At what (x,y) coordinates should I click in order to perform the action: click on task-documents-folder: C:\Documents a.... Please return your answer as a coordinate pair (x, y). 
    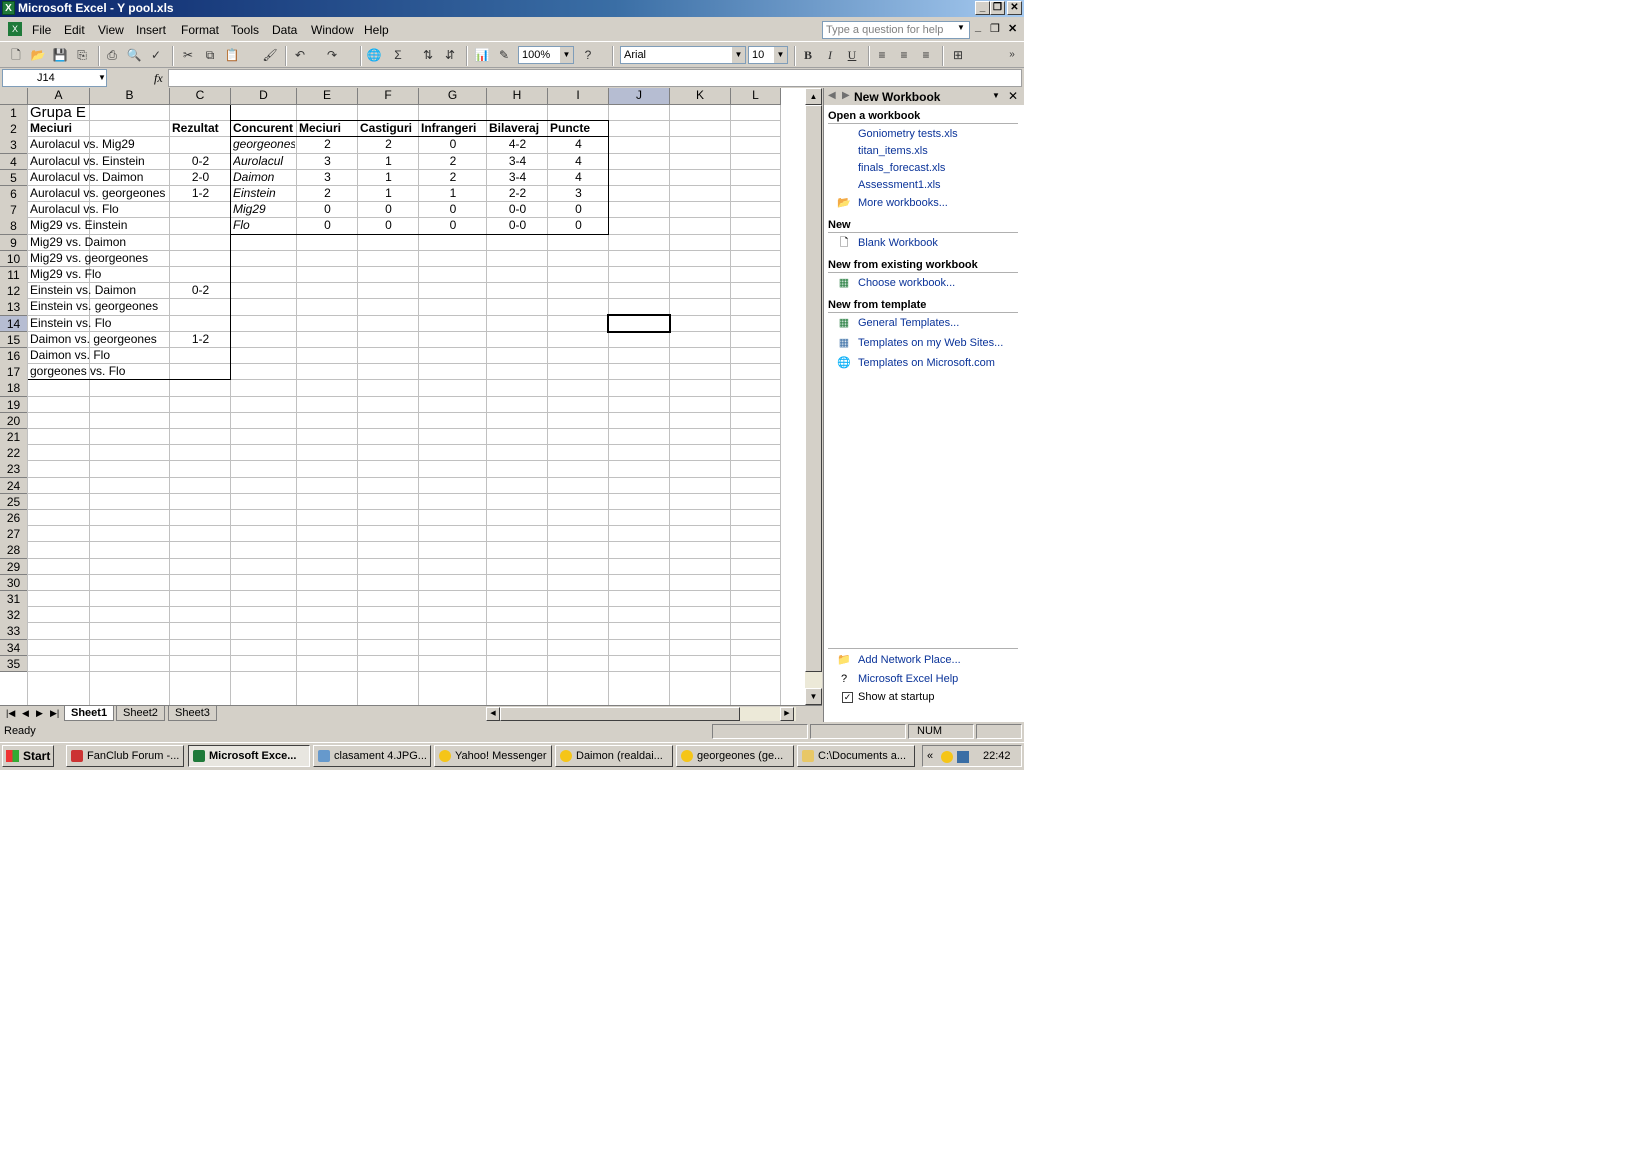
    Looking at the image, I should click on (856, 756).